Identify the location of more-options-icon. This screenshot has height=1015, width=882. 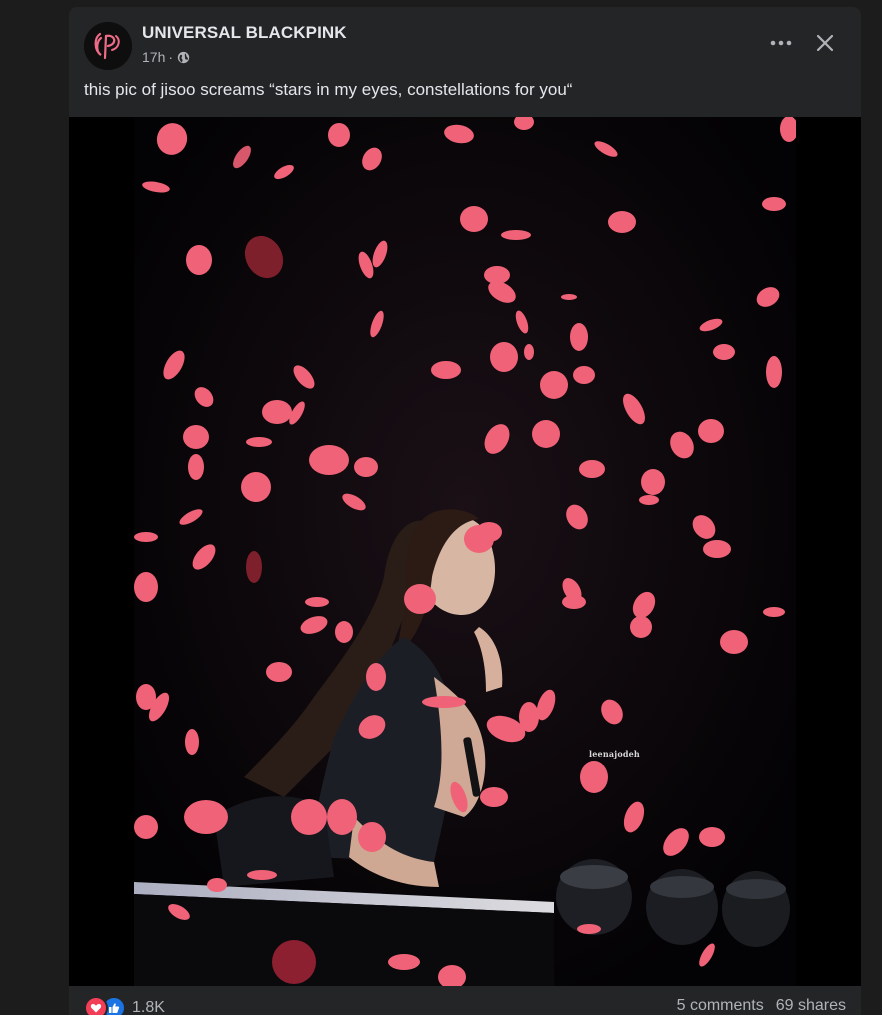
(781, 43).